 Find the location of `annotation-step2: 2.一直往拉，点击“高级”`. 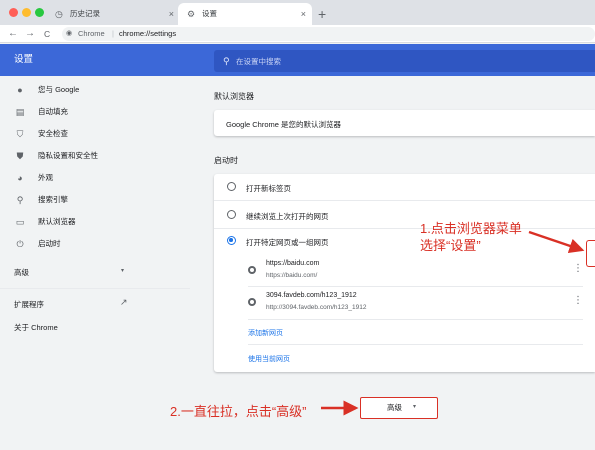

annotation-step2: 2.一直往拉，点击“高级” is located at coordinates (238, 411).